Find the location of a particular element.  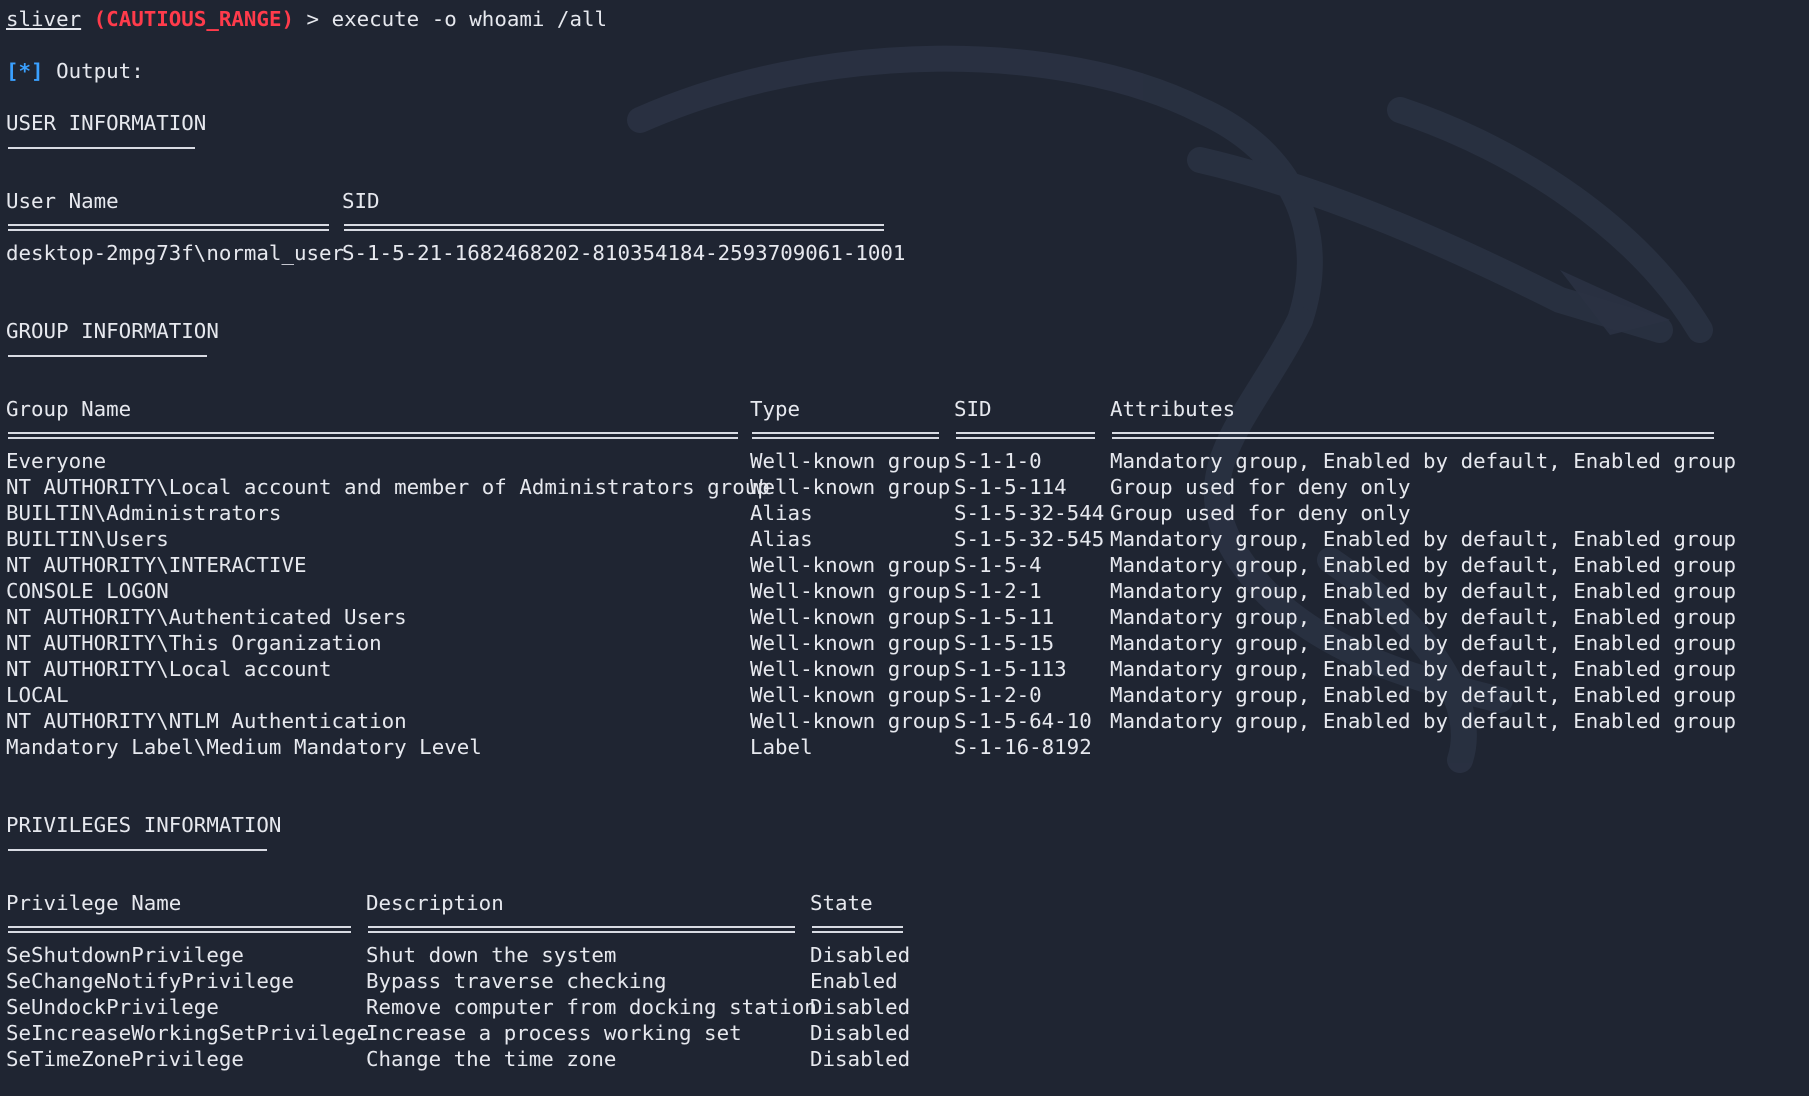

privilege-state-cell: Enabled is located at coordinates (854, 981).